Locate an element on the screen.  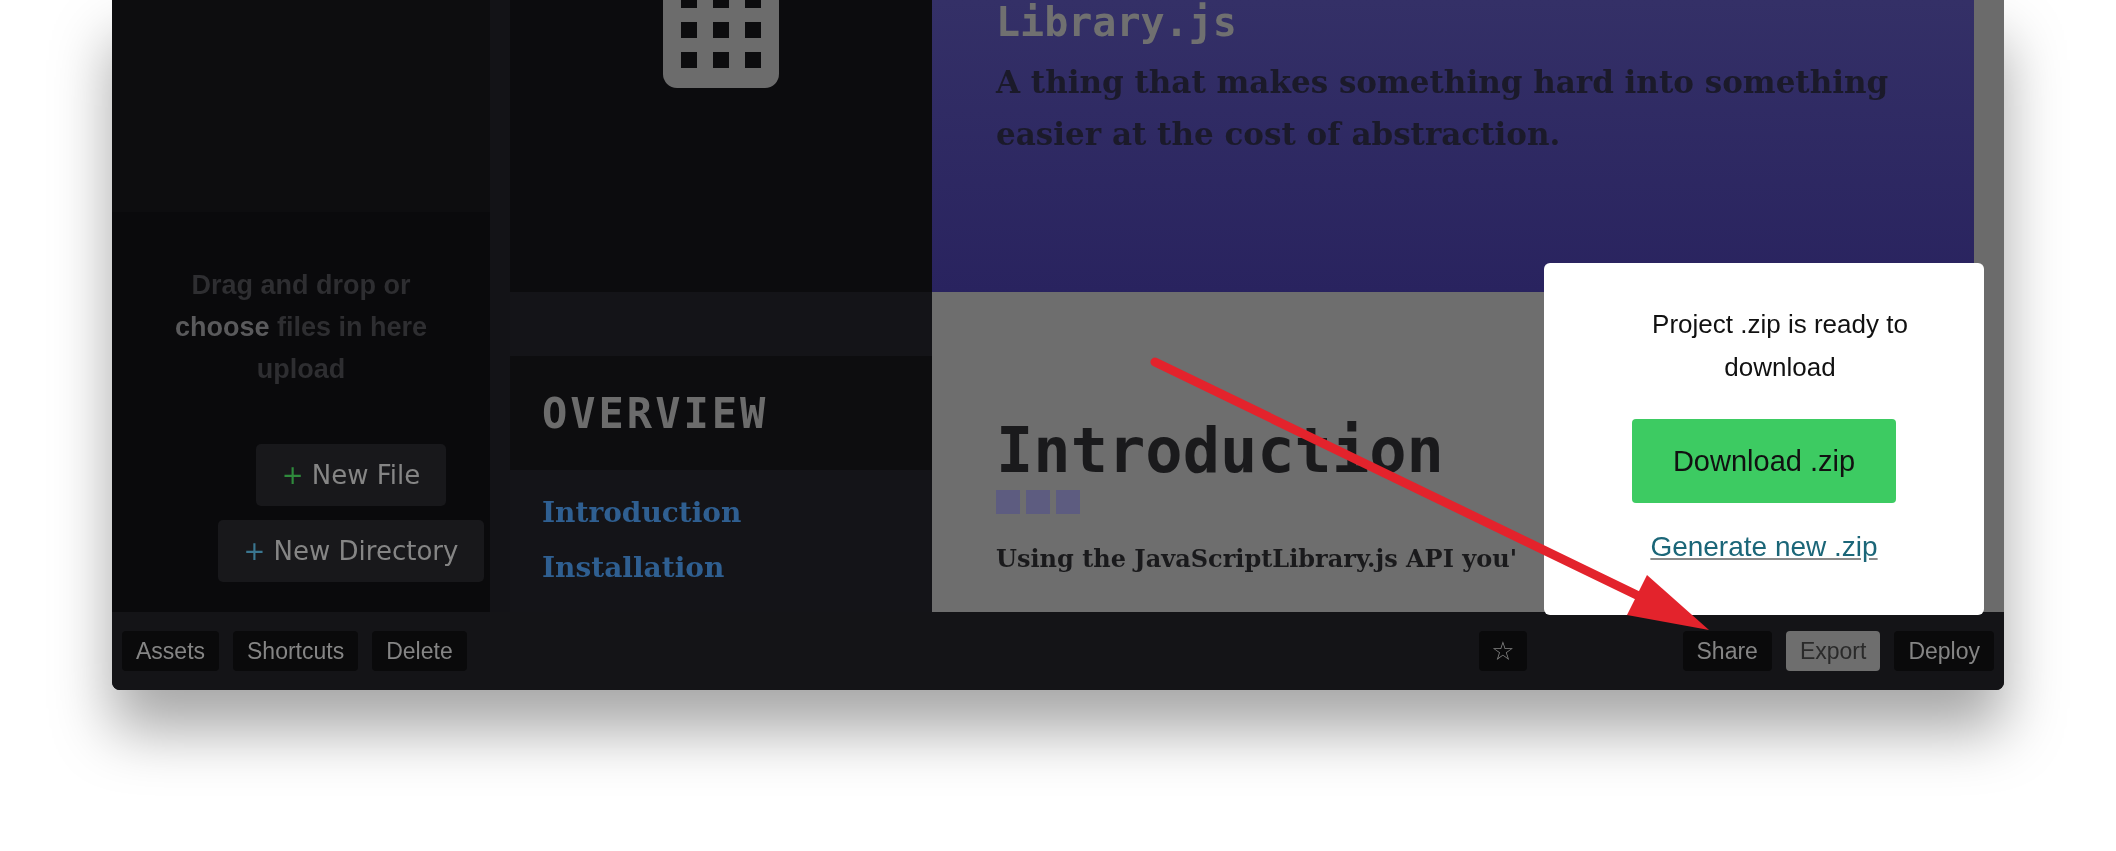
toolbar-button: Deploy is located at coordinates (1944, 651).